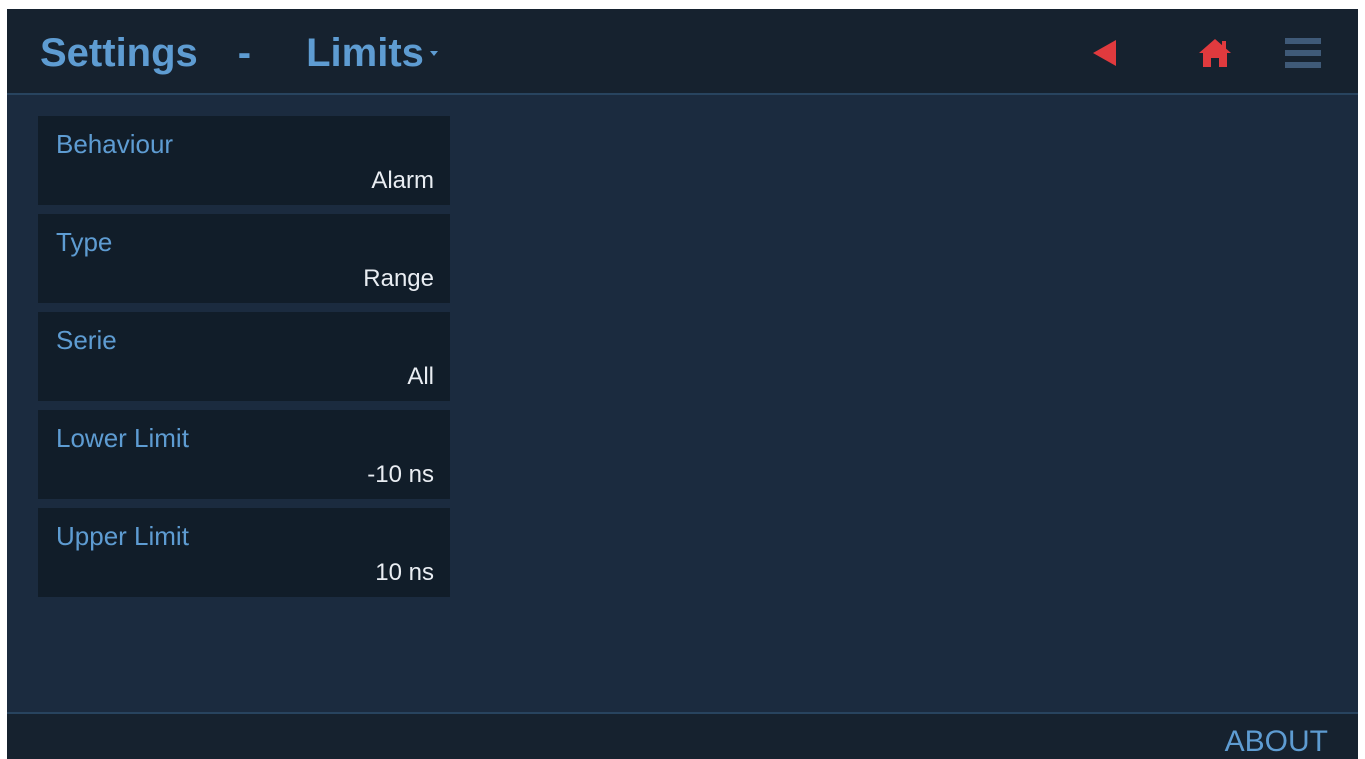 The height and width of the screenshot is (759, 1365). Describe the element at coordinates (682, 735) in the screenshot. I see `footer-bar: ABOUT` at that location.